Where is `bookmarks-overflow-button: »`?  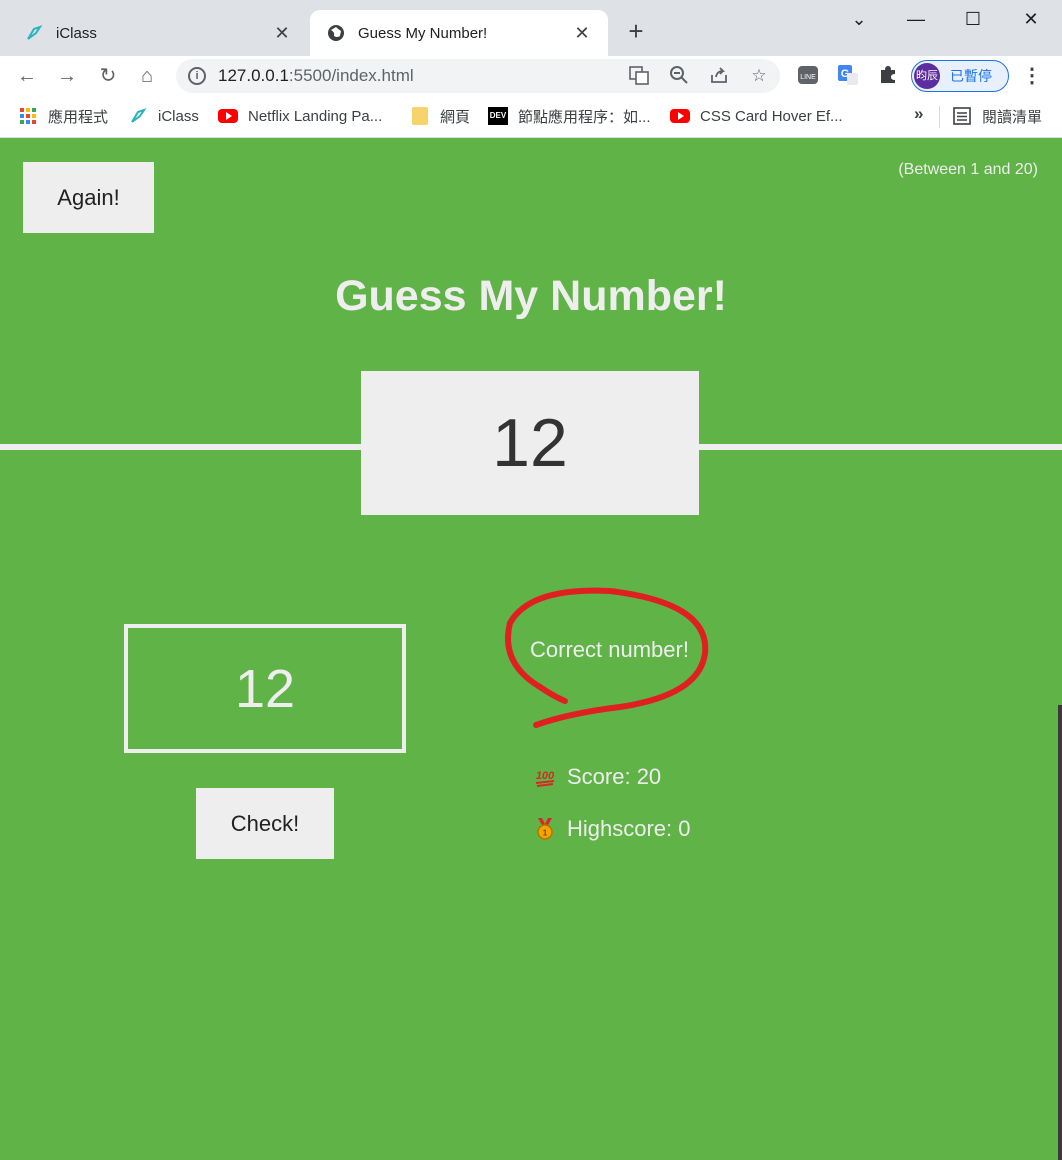
bookmarks-overflow-button: » is located at coordinates (918, 114).